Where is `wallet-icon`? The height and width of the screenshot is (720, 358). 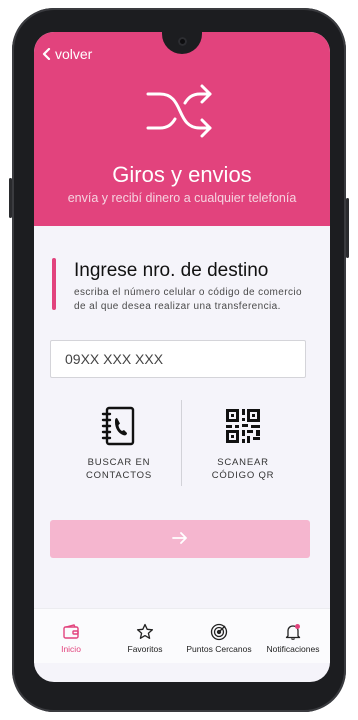 wallet-icon is located at coordinates (71, 631).